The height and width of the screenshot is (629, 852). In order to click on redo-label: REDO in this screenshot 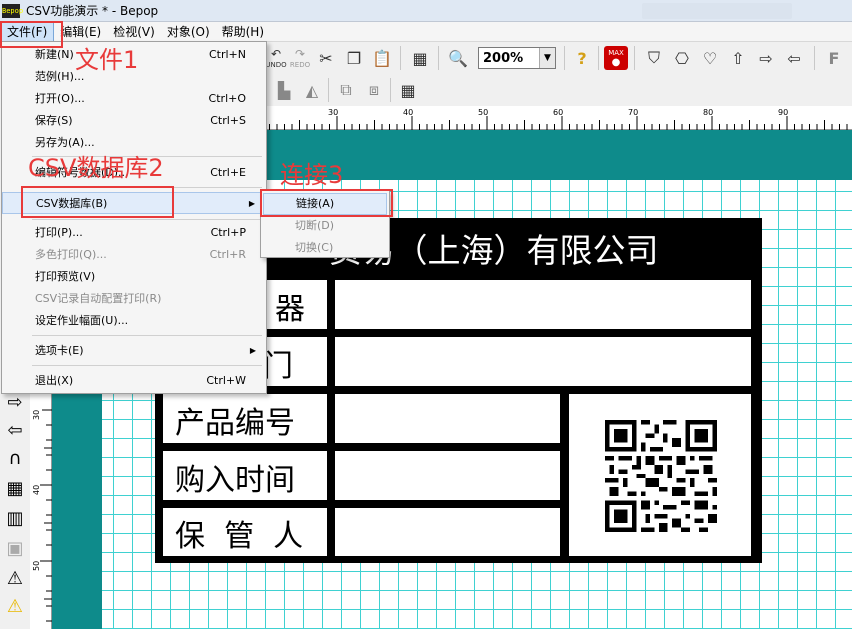, I will do `click(300, 65)`.